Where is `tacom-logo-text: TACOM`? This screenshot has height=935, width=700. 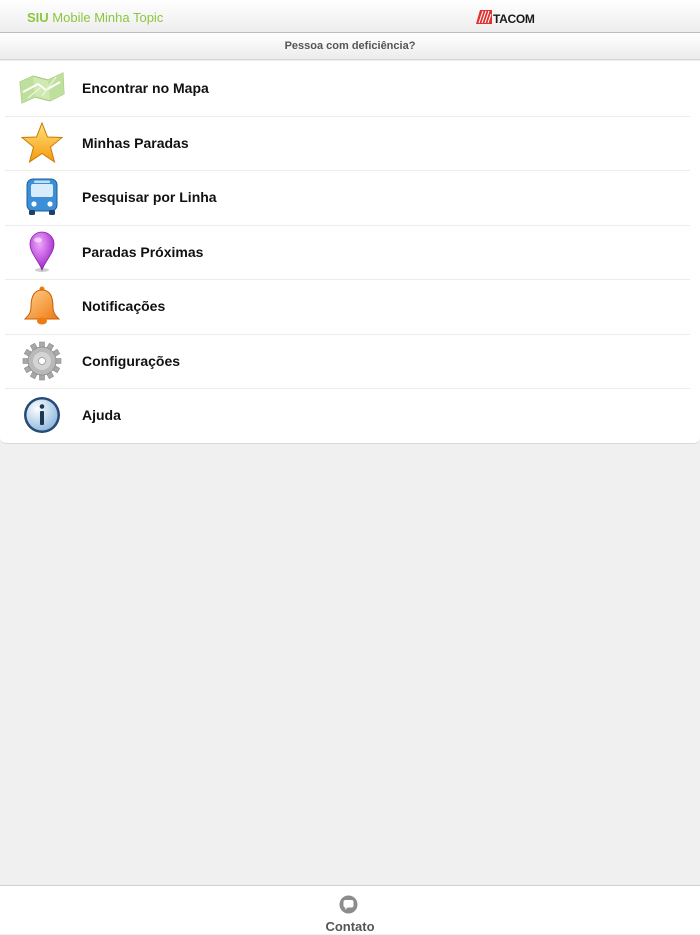 tacom-logo-text: TACOM is located at coordinates (514, 18).